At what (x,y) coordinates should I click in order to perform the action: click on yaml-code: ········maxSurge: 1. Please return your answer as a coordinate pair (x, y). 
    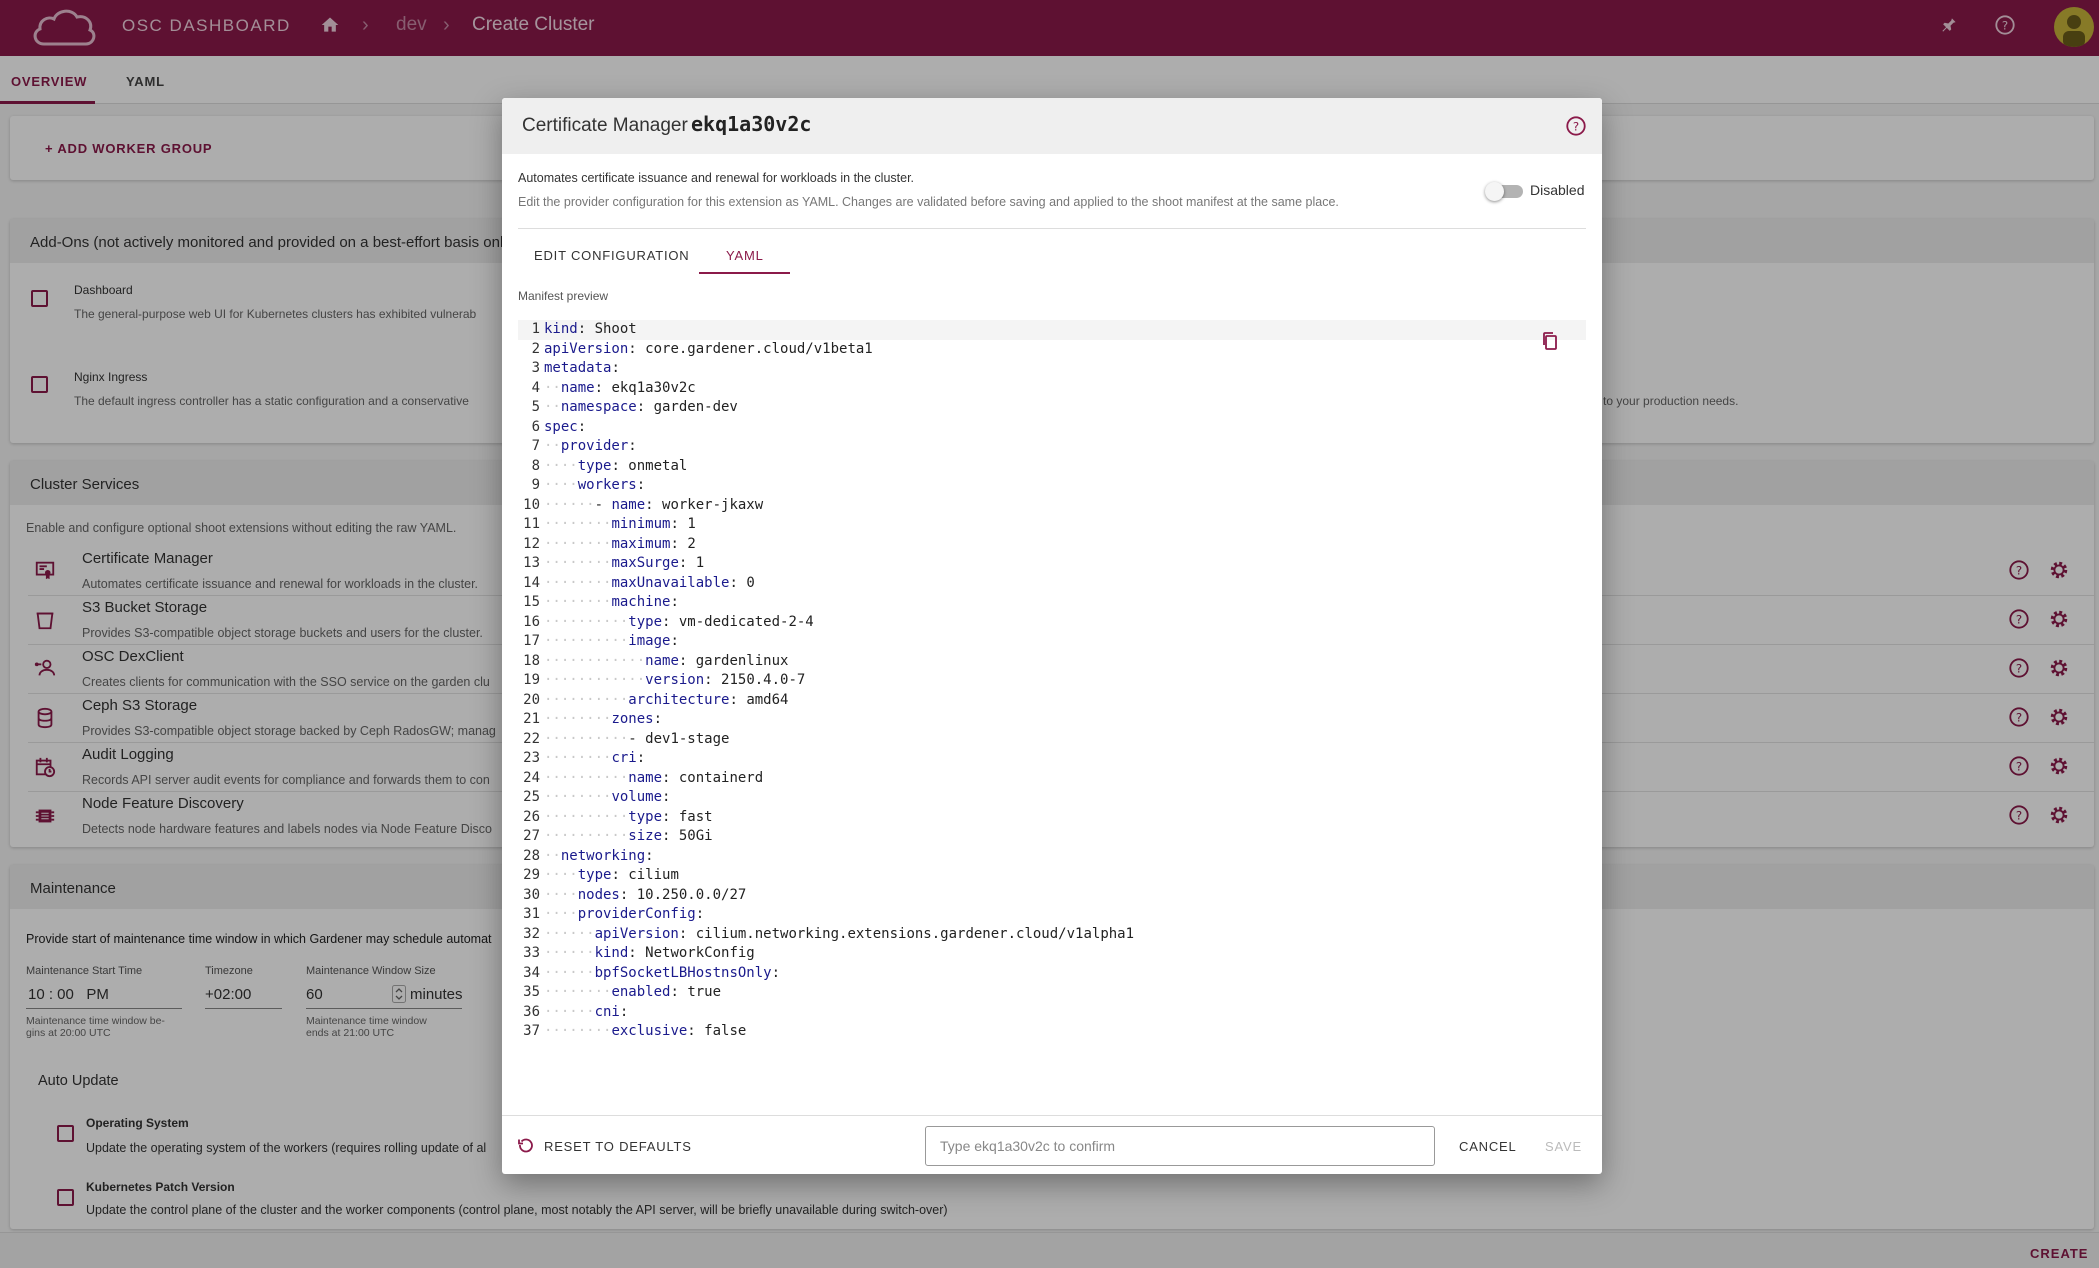
    Looking at the image, I should click on (624, 563).